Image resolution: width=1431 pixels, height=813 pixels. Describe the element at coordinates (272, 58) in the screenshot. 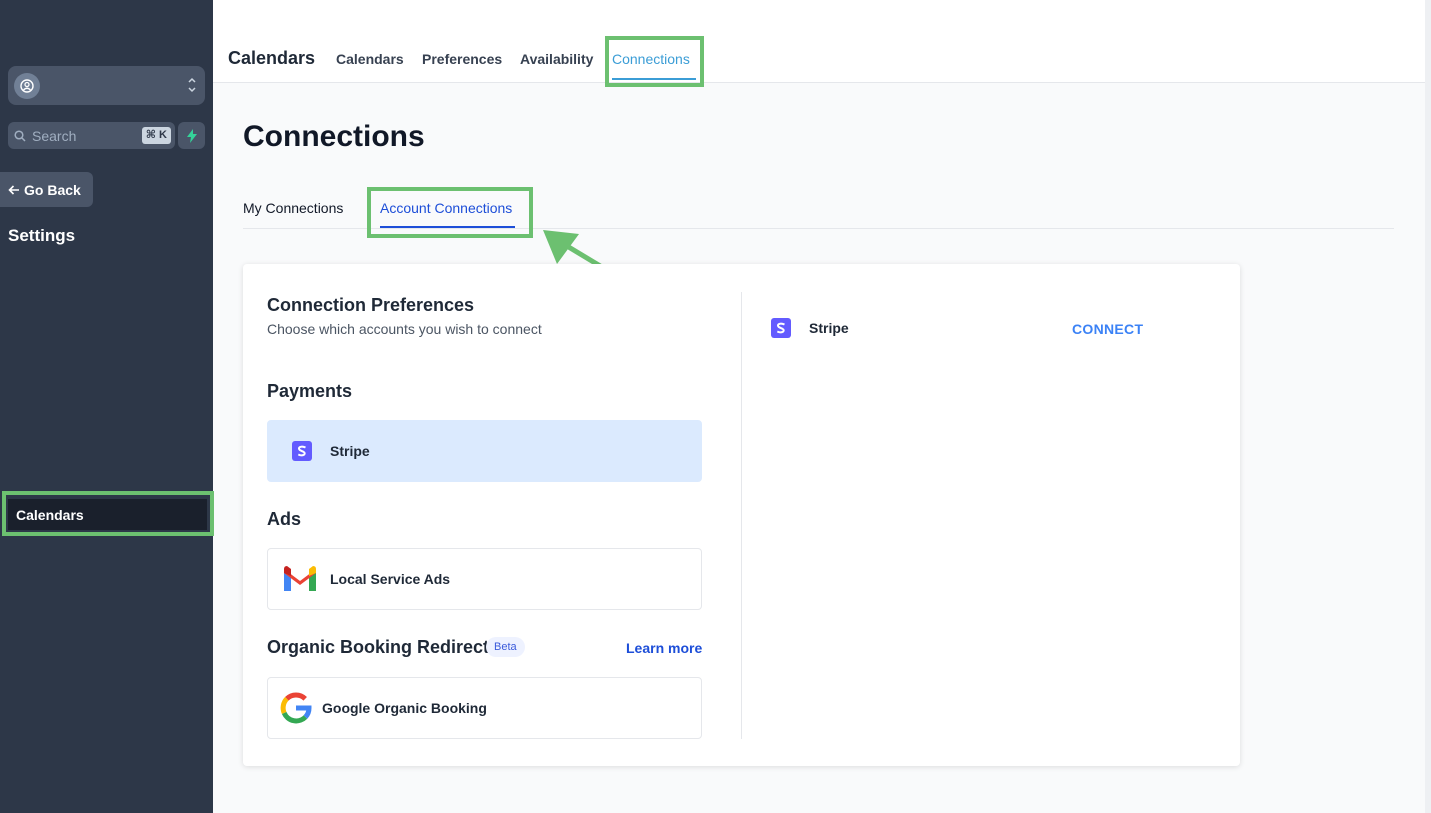

I see `section-title: Calendars` at that location.